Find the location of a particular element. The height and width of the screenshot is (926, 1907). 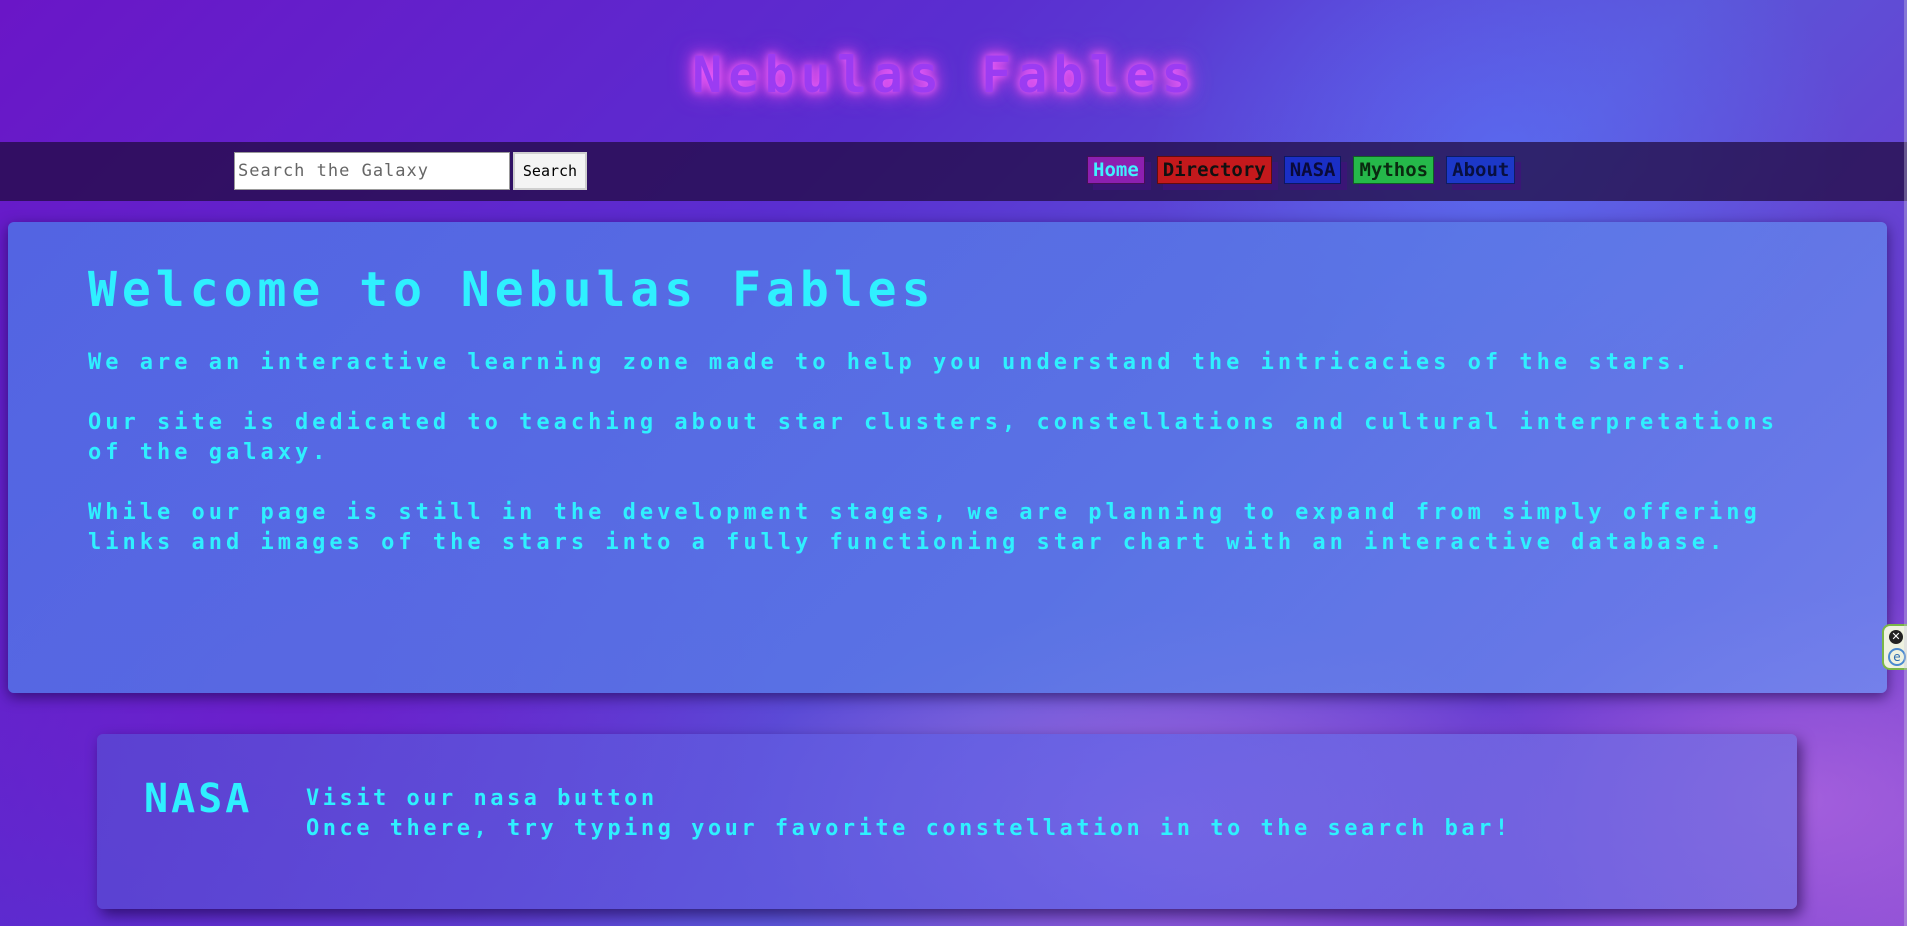

navbar: Search Home Directory NASA Mythos About is located at coordinates (953, 171).